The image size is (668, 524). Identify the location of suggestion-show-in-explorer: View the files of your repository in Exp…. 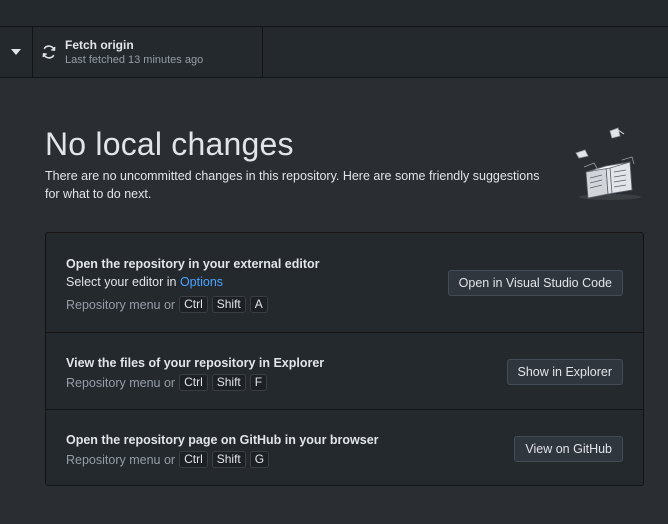
(344, 371).